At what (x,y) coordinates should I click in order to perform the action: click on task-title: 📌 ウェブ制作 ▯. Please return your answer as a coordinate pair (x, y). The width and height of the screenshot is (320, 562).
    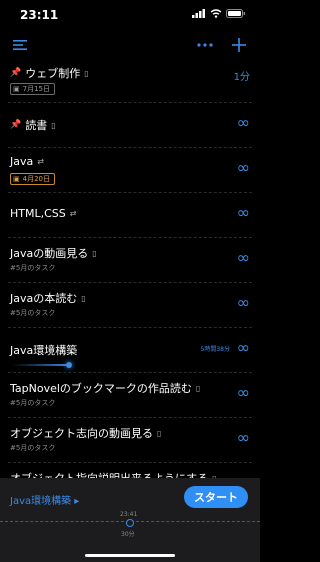
    Looking at the image, I should click on (49, 73).